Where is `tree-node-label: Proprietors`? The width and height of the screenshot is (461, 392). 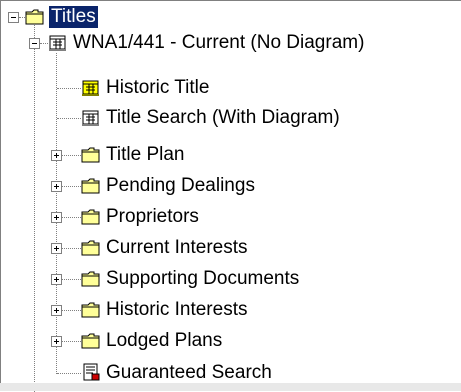
tree-node-label: Proprietors is located at coordinates (152, 217).